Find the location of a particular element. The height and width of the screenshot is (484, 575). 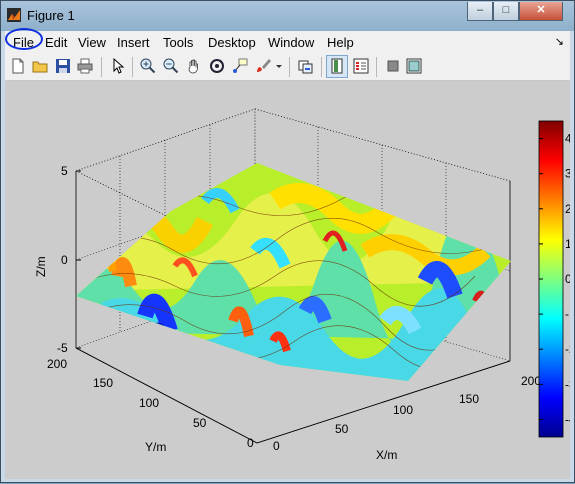

menu-view: View is located at coordinates (92, 42).